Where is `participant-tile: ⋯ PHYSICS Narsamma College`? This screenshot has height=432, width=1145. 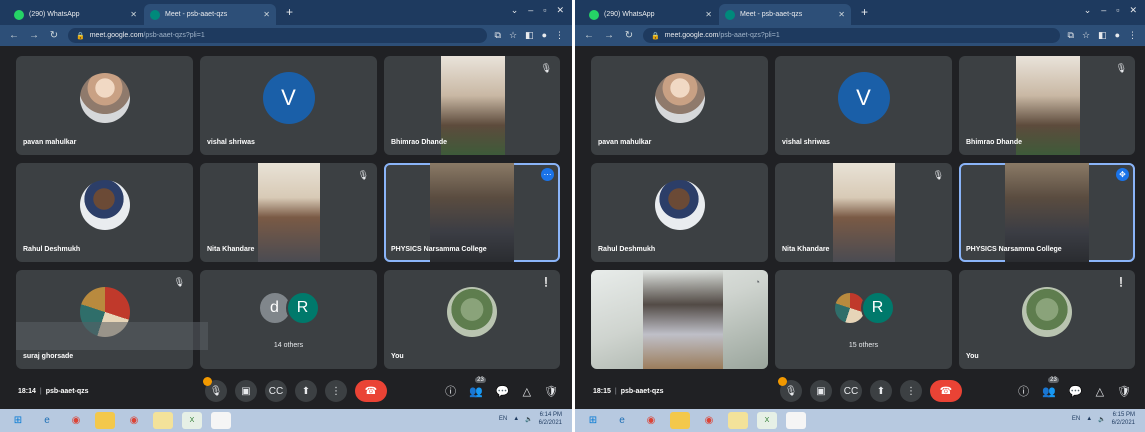
participant-tile: ⋯ PHYSICS Narsamma College is located at coordinates (472, 212).